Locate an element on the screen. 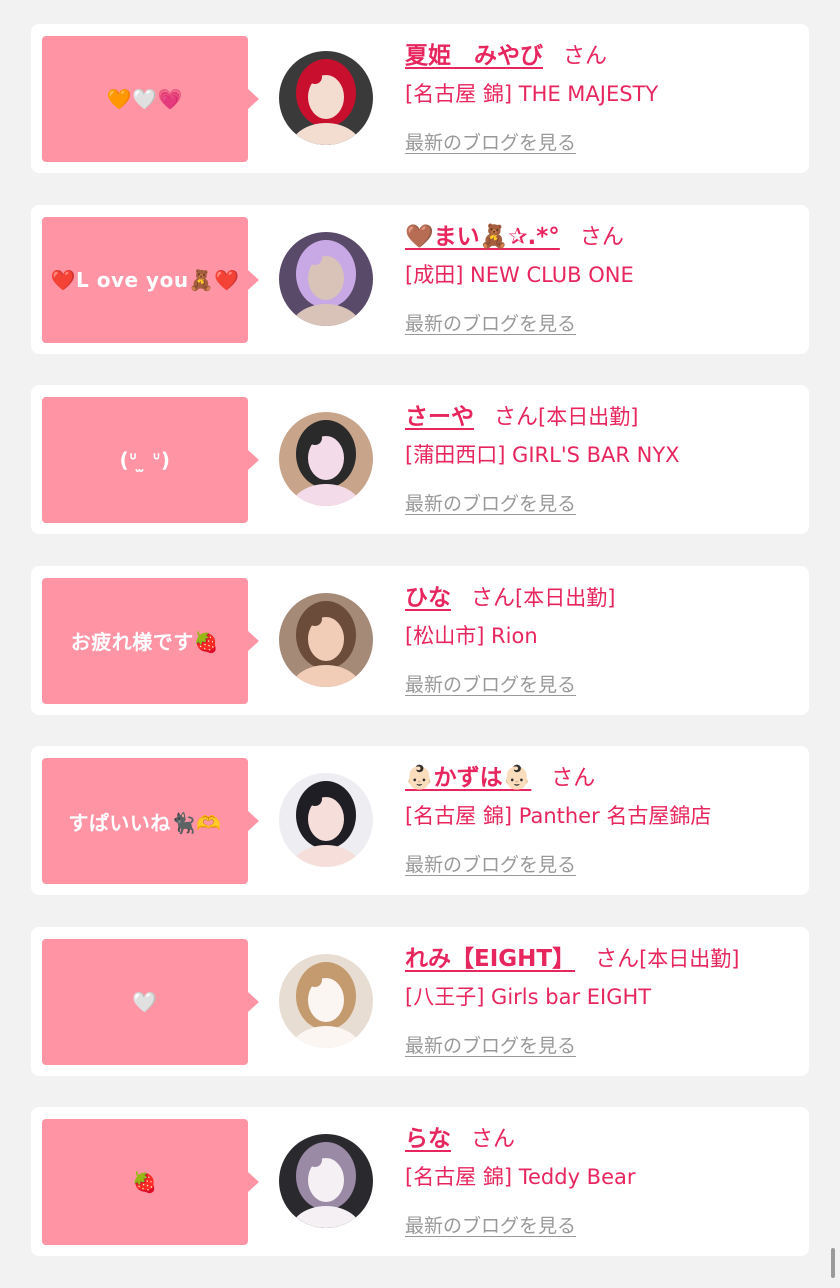 This screenshot has width=840, height=1288. cast-info: 夏姫 みやび さん [名古屋 錦] THE MAJESTY 最新のブログを見る is located at coordinates (605, 94).